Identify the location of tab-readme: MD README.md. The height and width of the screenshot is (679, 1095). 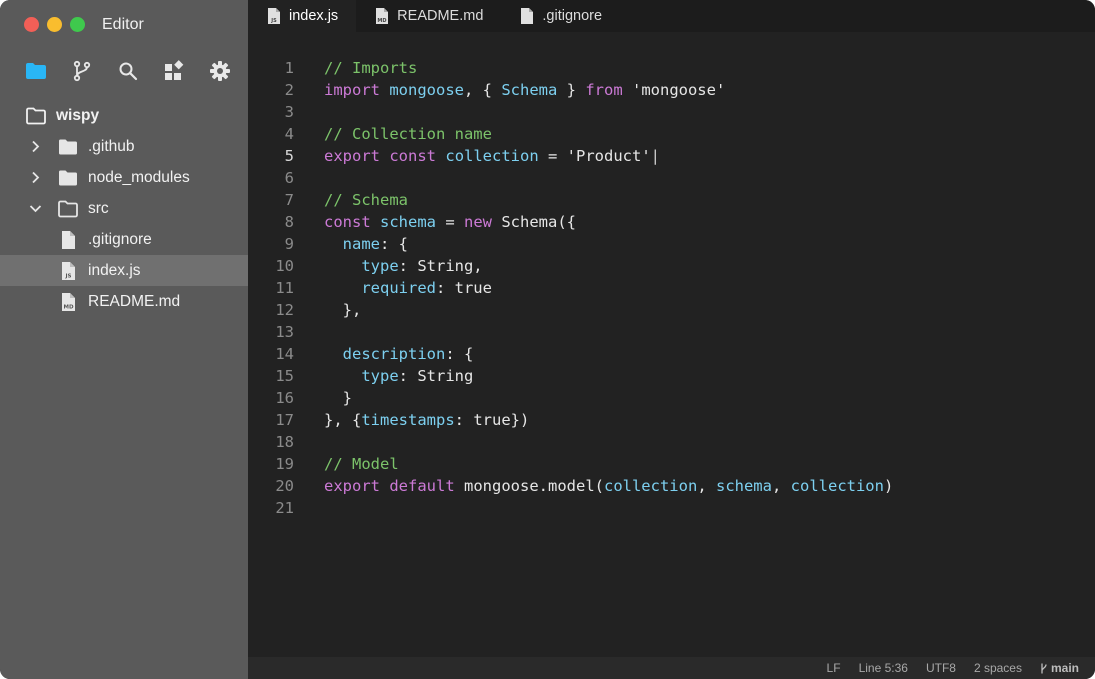
(428, 16).